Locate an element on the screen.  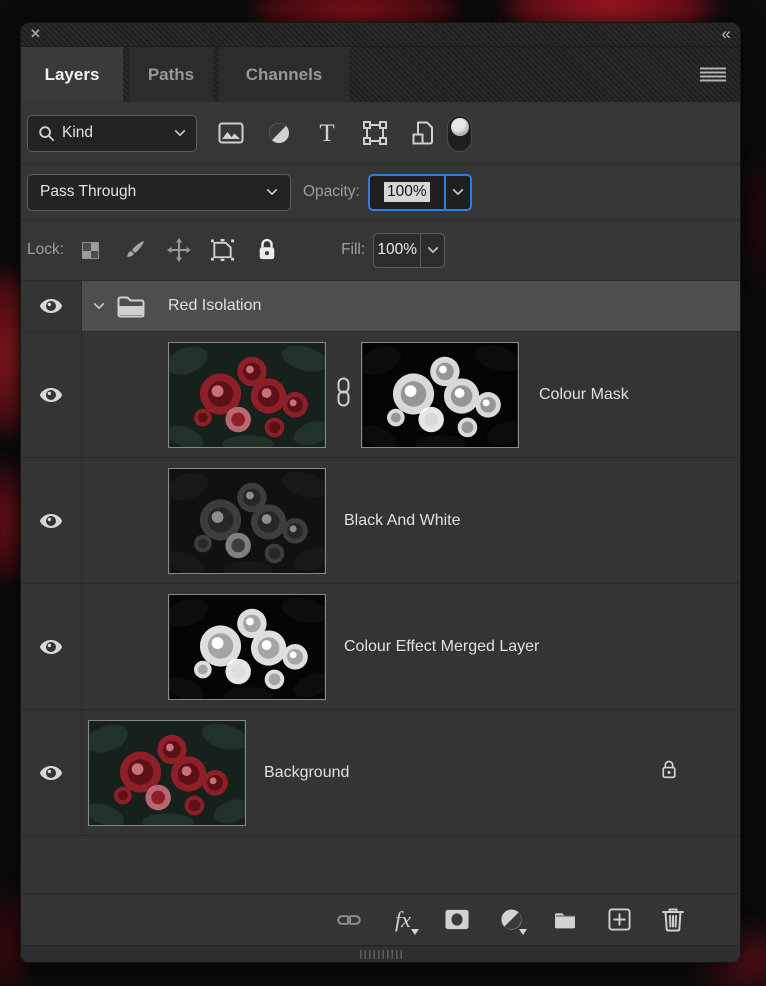
layer-row-body: Background is located at coordinates (411, 772).